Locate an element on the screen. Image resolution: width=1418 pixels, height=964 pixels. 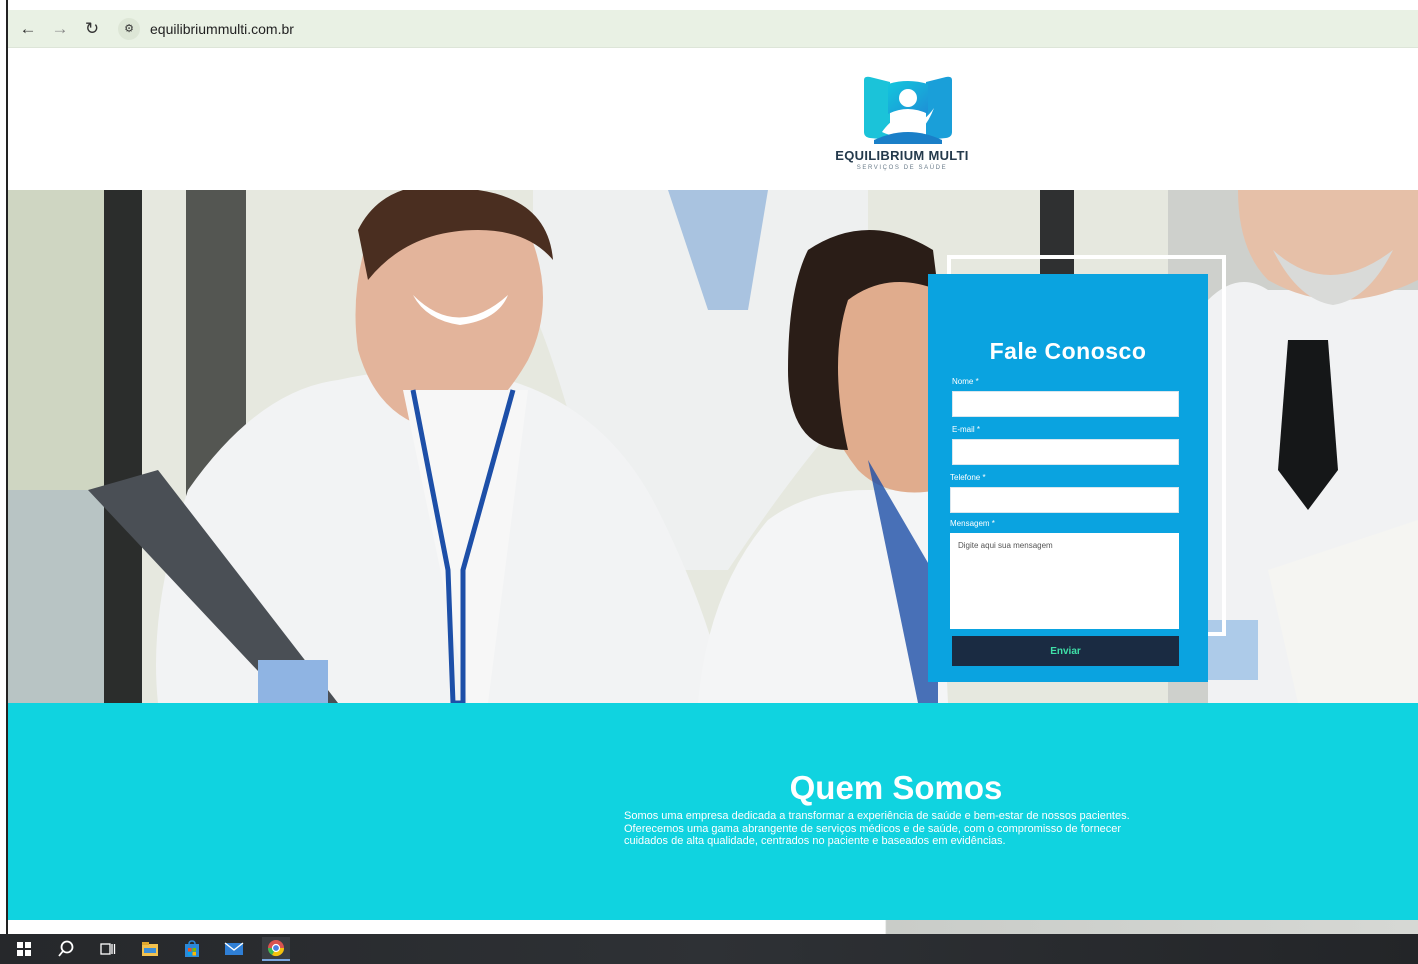
forward-icon: → is located at coordinates (60, 29).